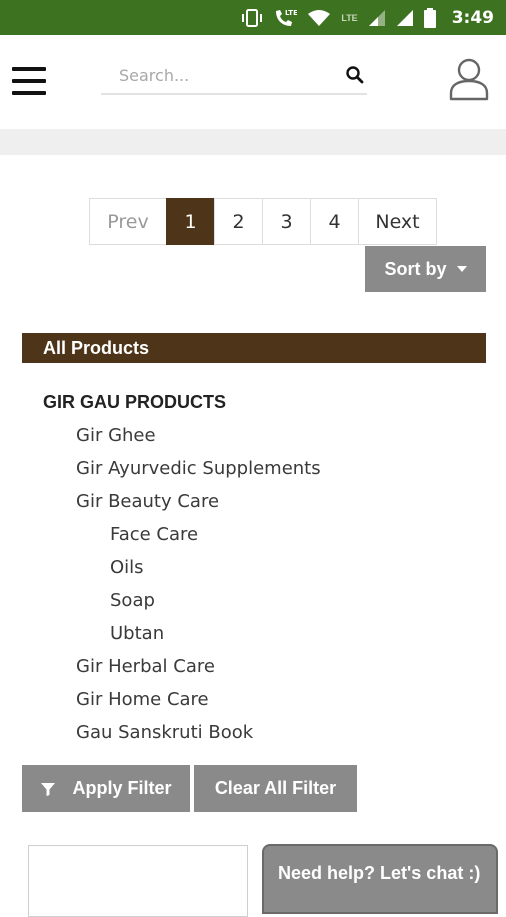  I want to click on category-face-care: Face Care, so click(154, 534).